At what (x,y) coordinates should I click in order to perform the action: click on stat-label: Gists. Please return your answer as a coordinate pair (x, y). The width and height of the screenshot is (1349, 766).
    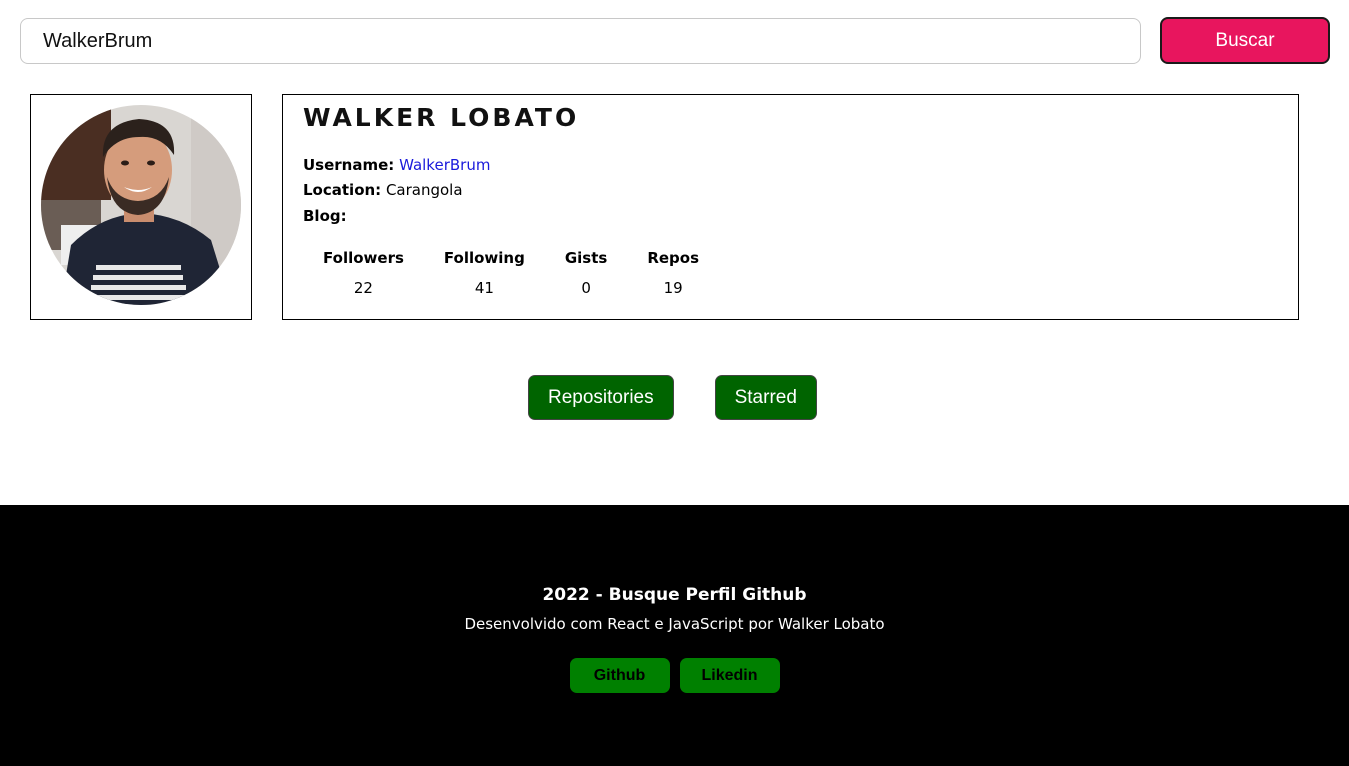
    Looking at the image, I should click on (586, 258).